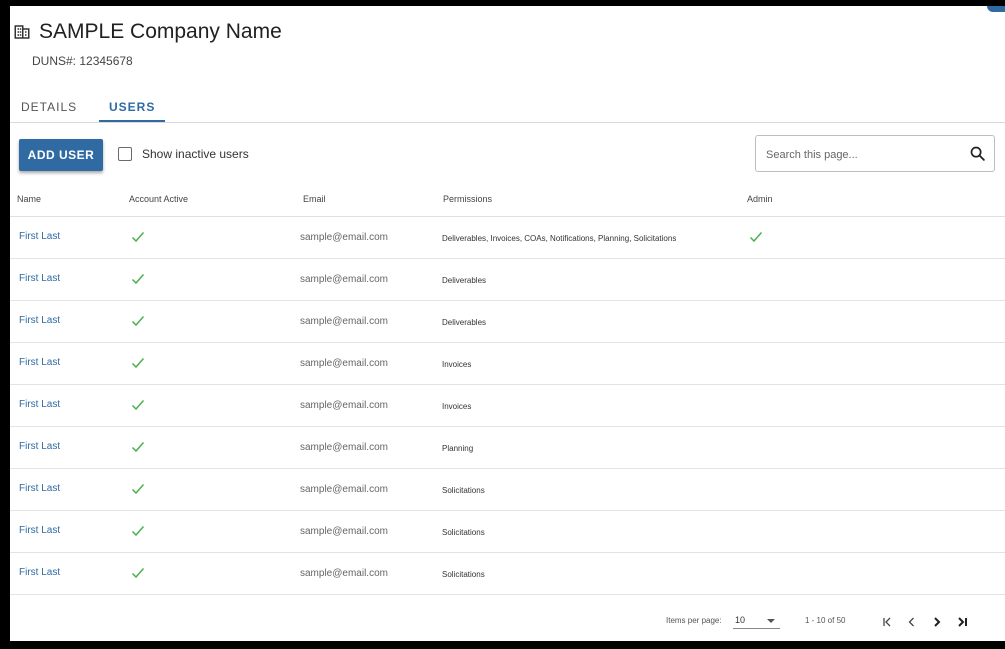  I want to click on chevron-right-icon, so click(937, 622).